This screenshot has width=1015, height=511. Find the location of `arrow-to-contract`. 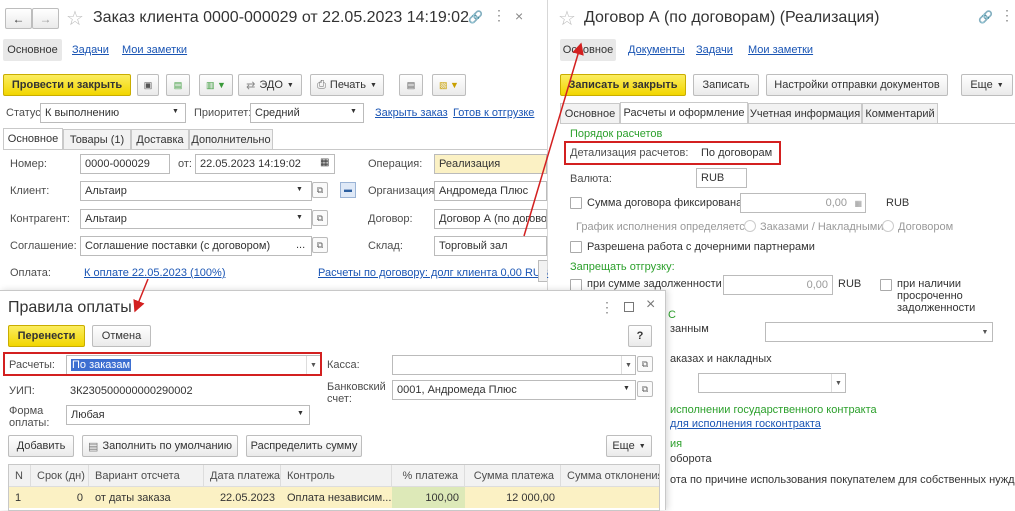

arrow-to-contract is located at coordinates (553, 139).